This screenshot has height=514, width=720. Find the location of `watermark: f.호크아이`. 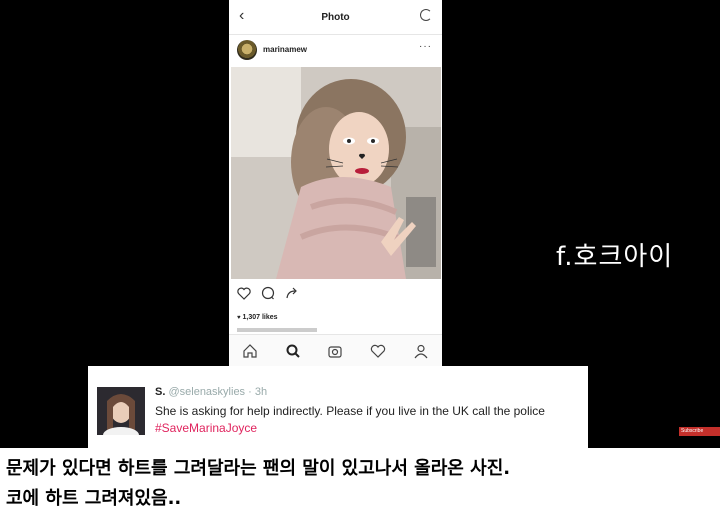

watermark: f.호크아이 is located at coordinates (615, 257).